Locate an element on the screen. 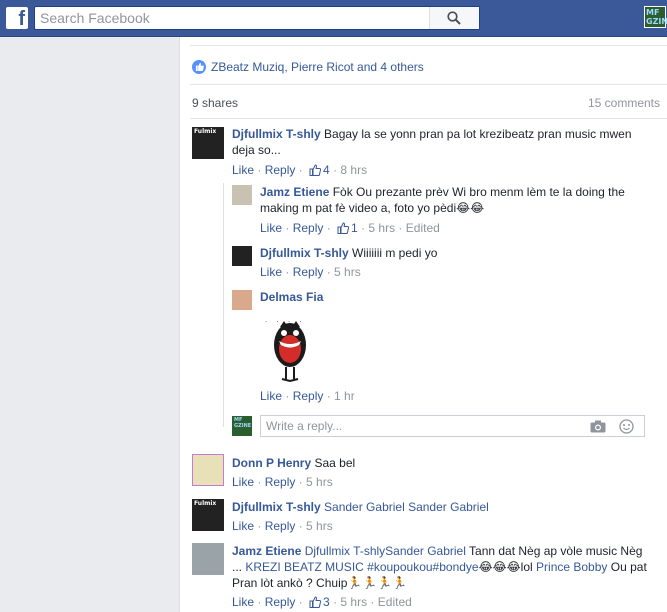 This screenshot has width=667, height=612. timestamp: 8 hrs is located at coordinates (353, 170).